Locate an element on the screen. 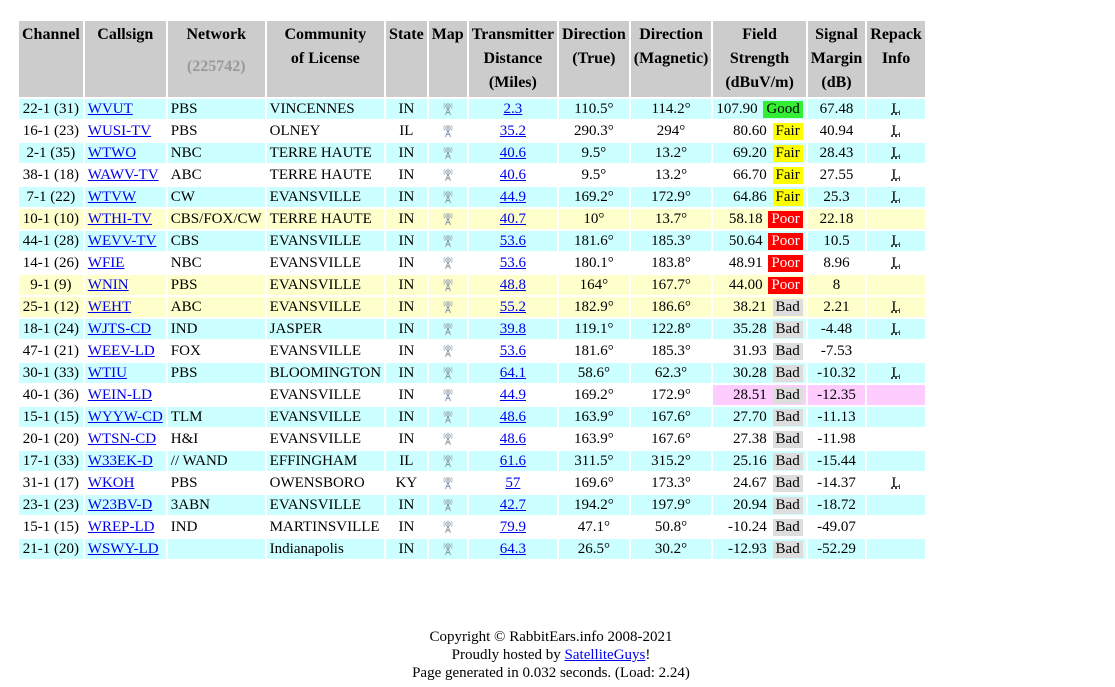  callsign-link: W33EK-D is located at coordinates (120, 461).